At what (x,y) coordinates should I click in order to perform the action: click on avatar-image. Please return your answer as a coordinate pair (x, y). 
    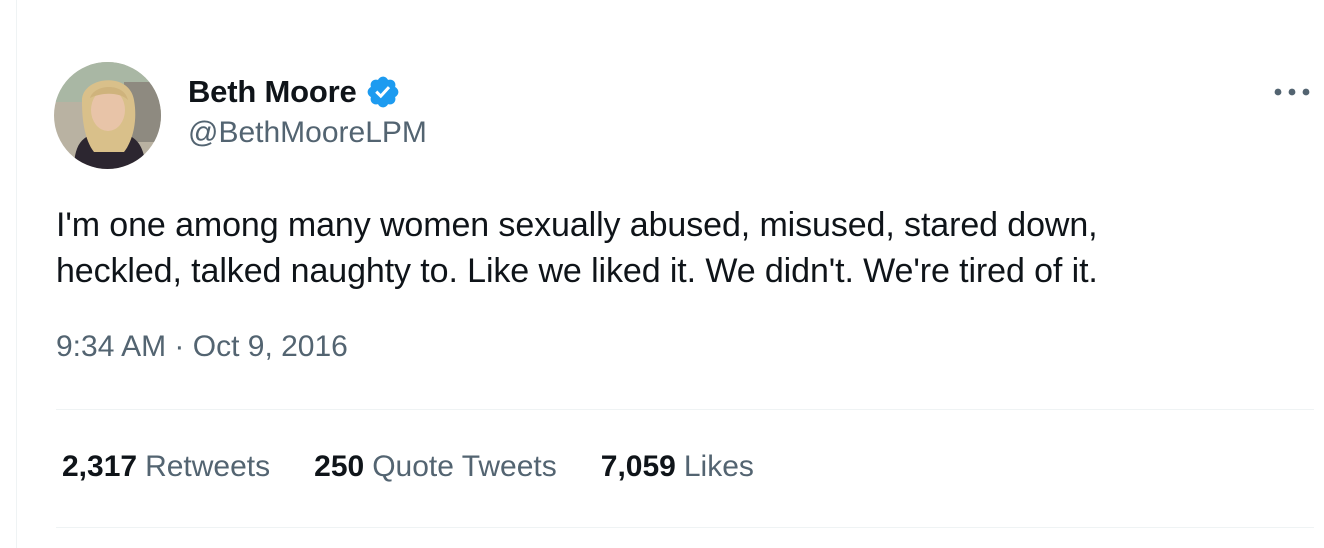
    Looking at the image, I should click on (107, 115).